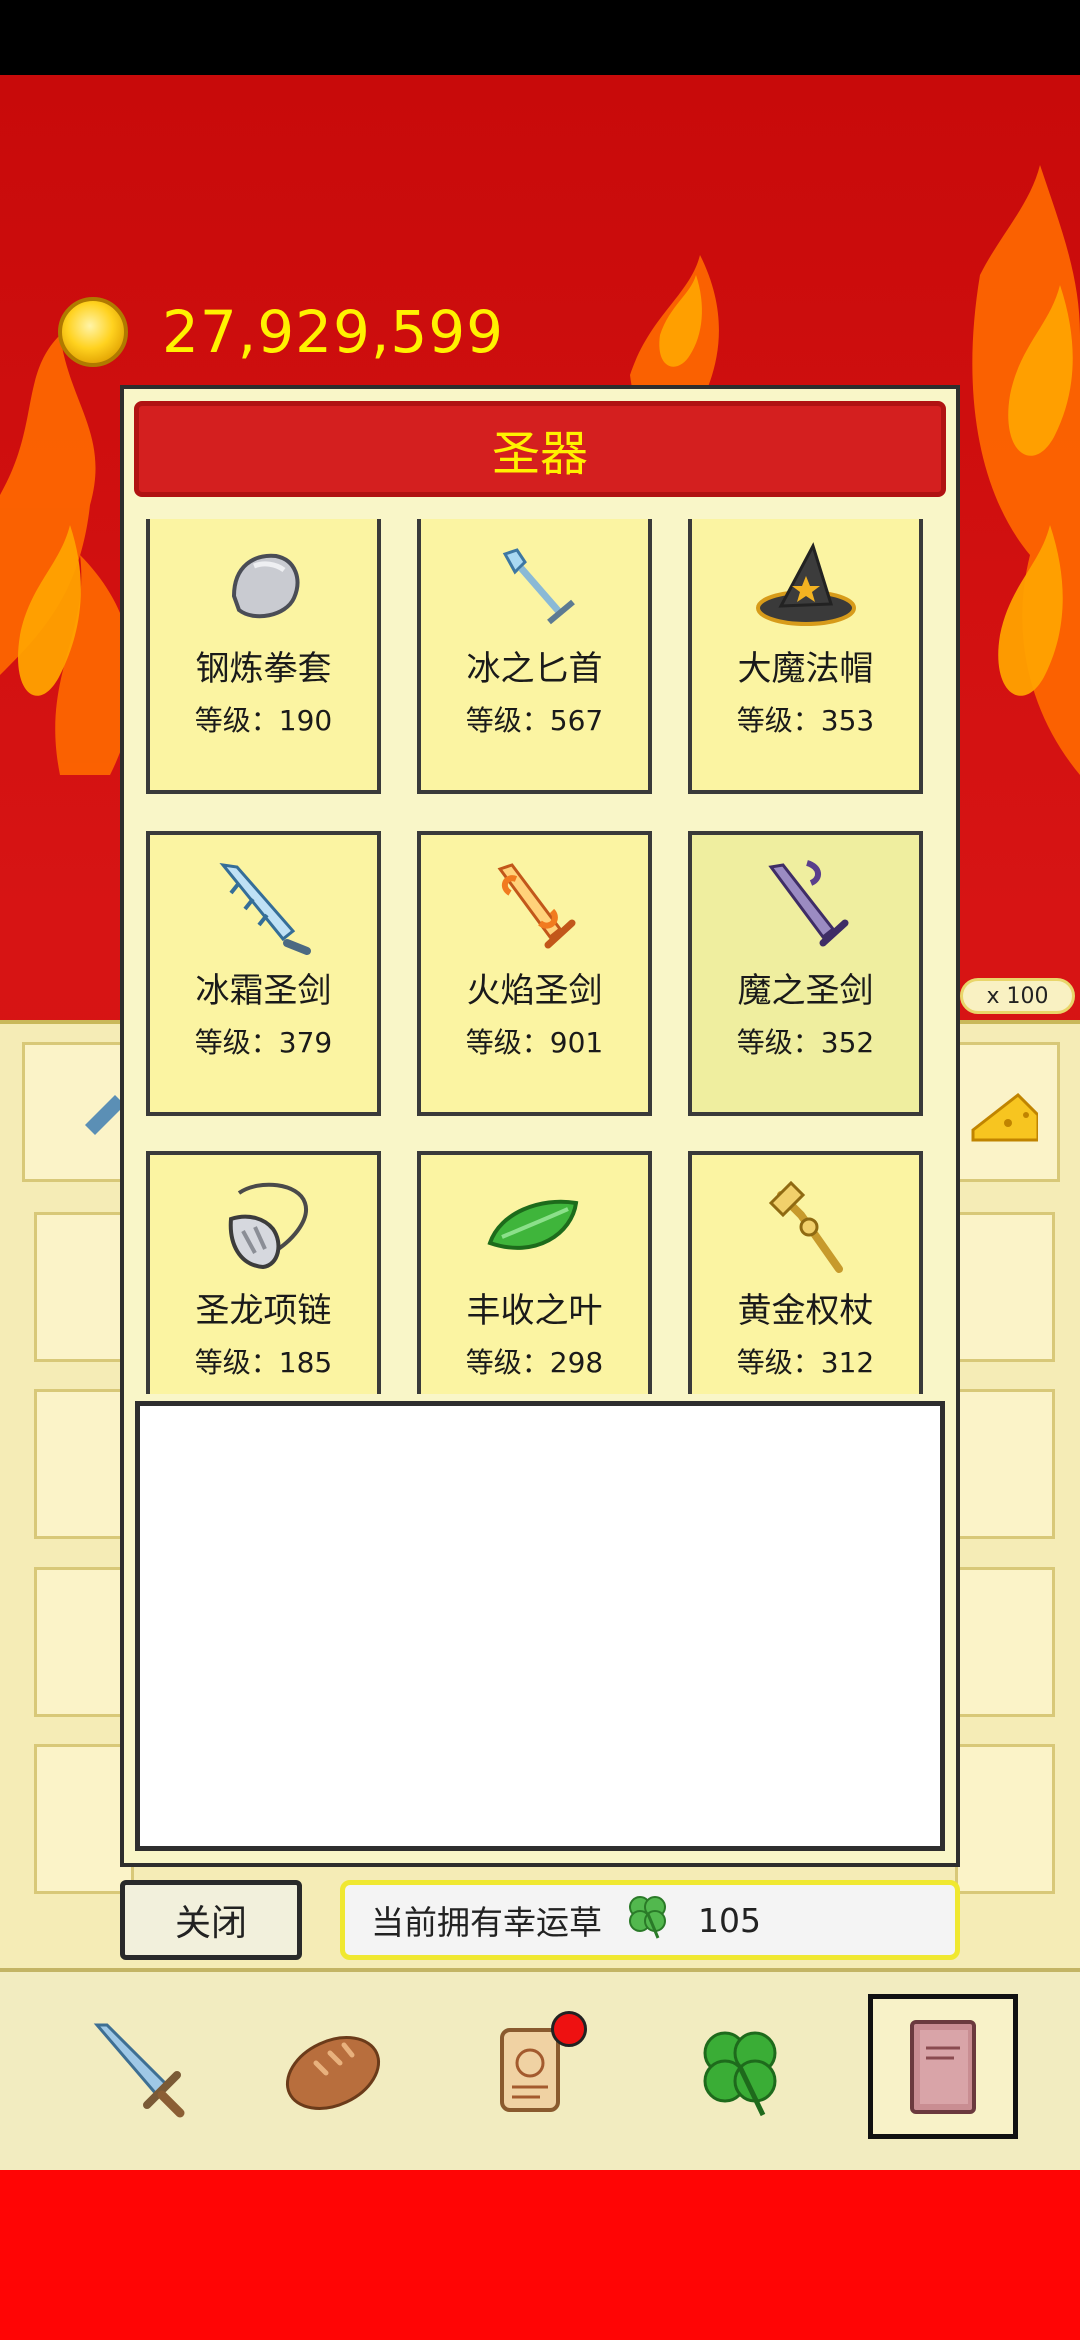  I want to click on artifact-level: 等级：190, so click(263, 720).